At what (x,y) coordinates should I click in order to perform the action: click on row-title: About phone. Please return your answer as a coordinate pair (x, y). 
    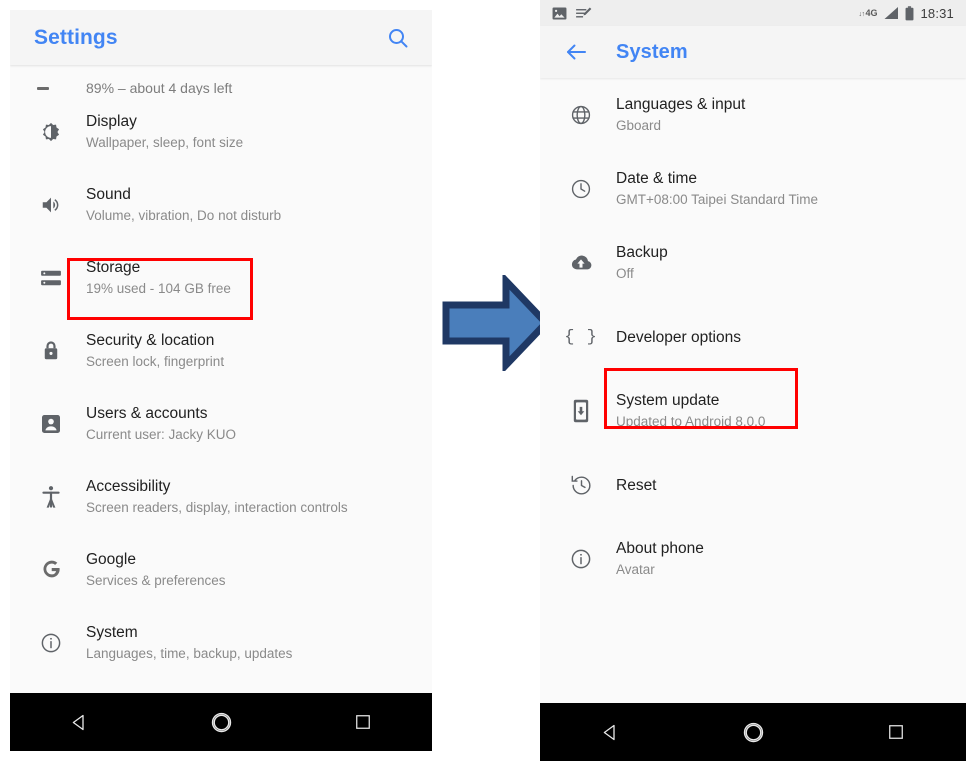
    Looking at the image, I should click on (660, 548).